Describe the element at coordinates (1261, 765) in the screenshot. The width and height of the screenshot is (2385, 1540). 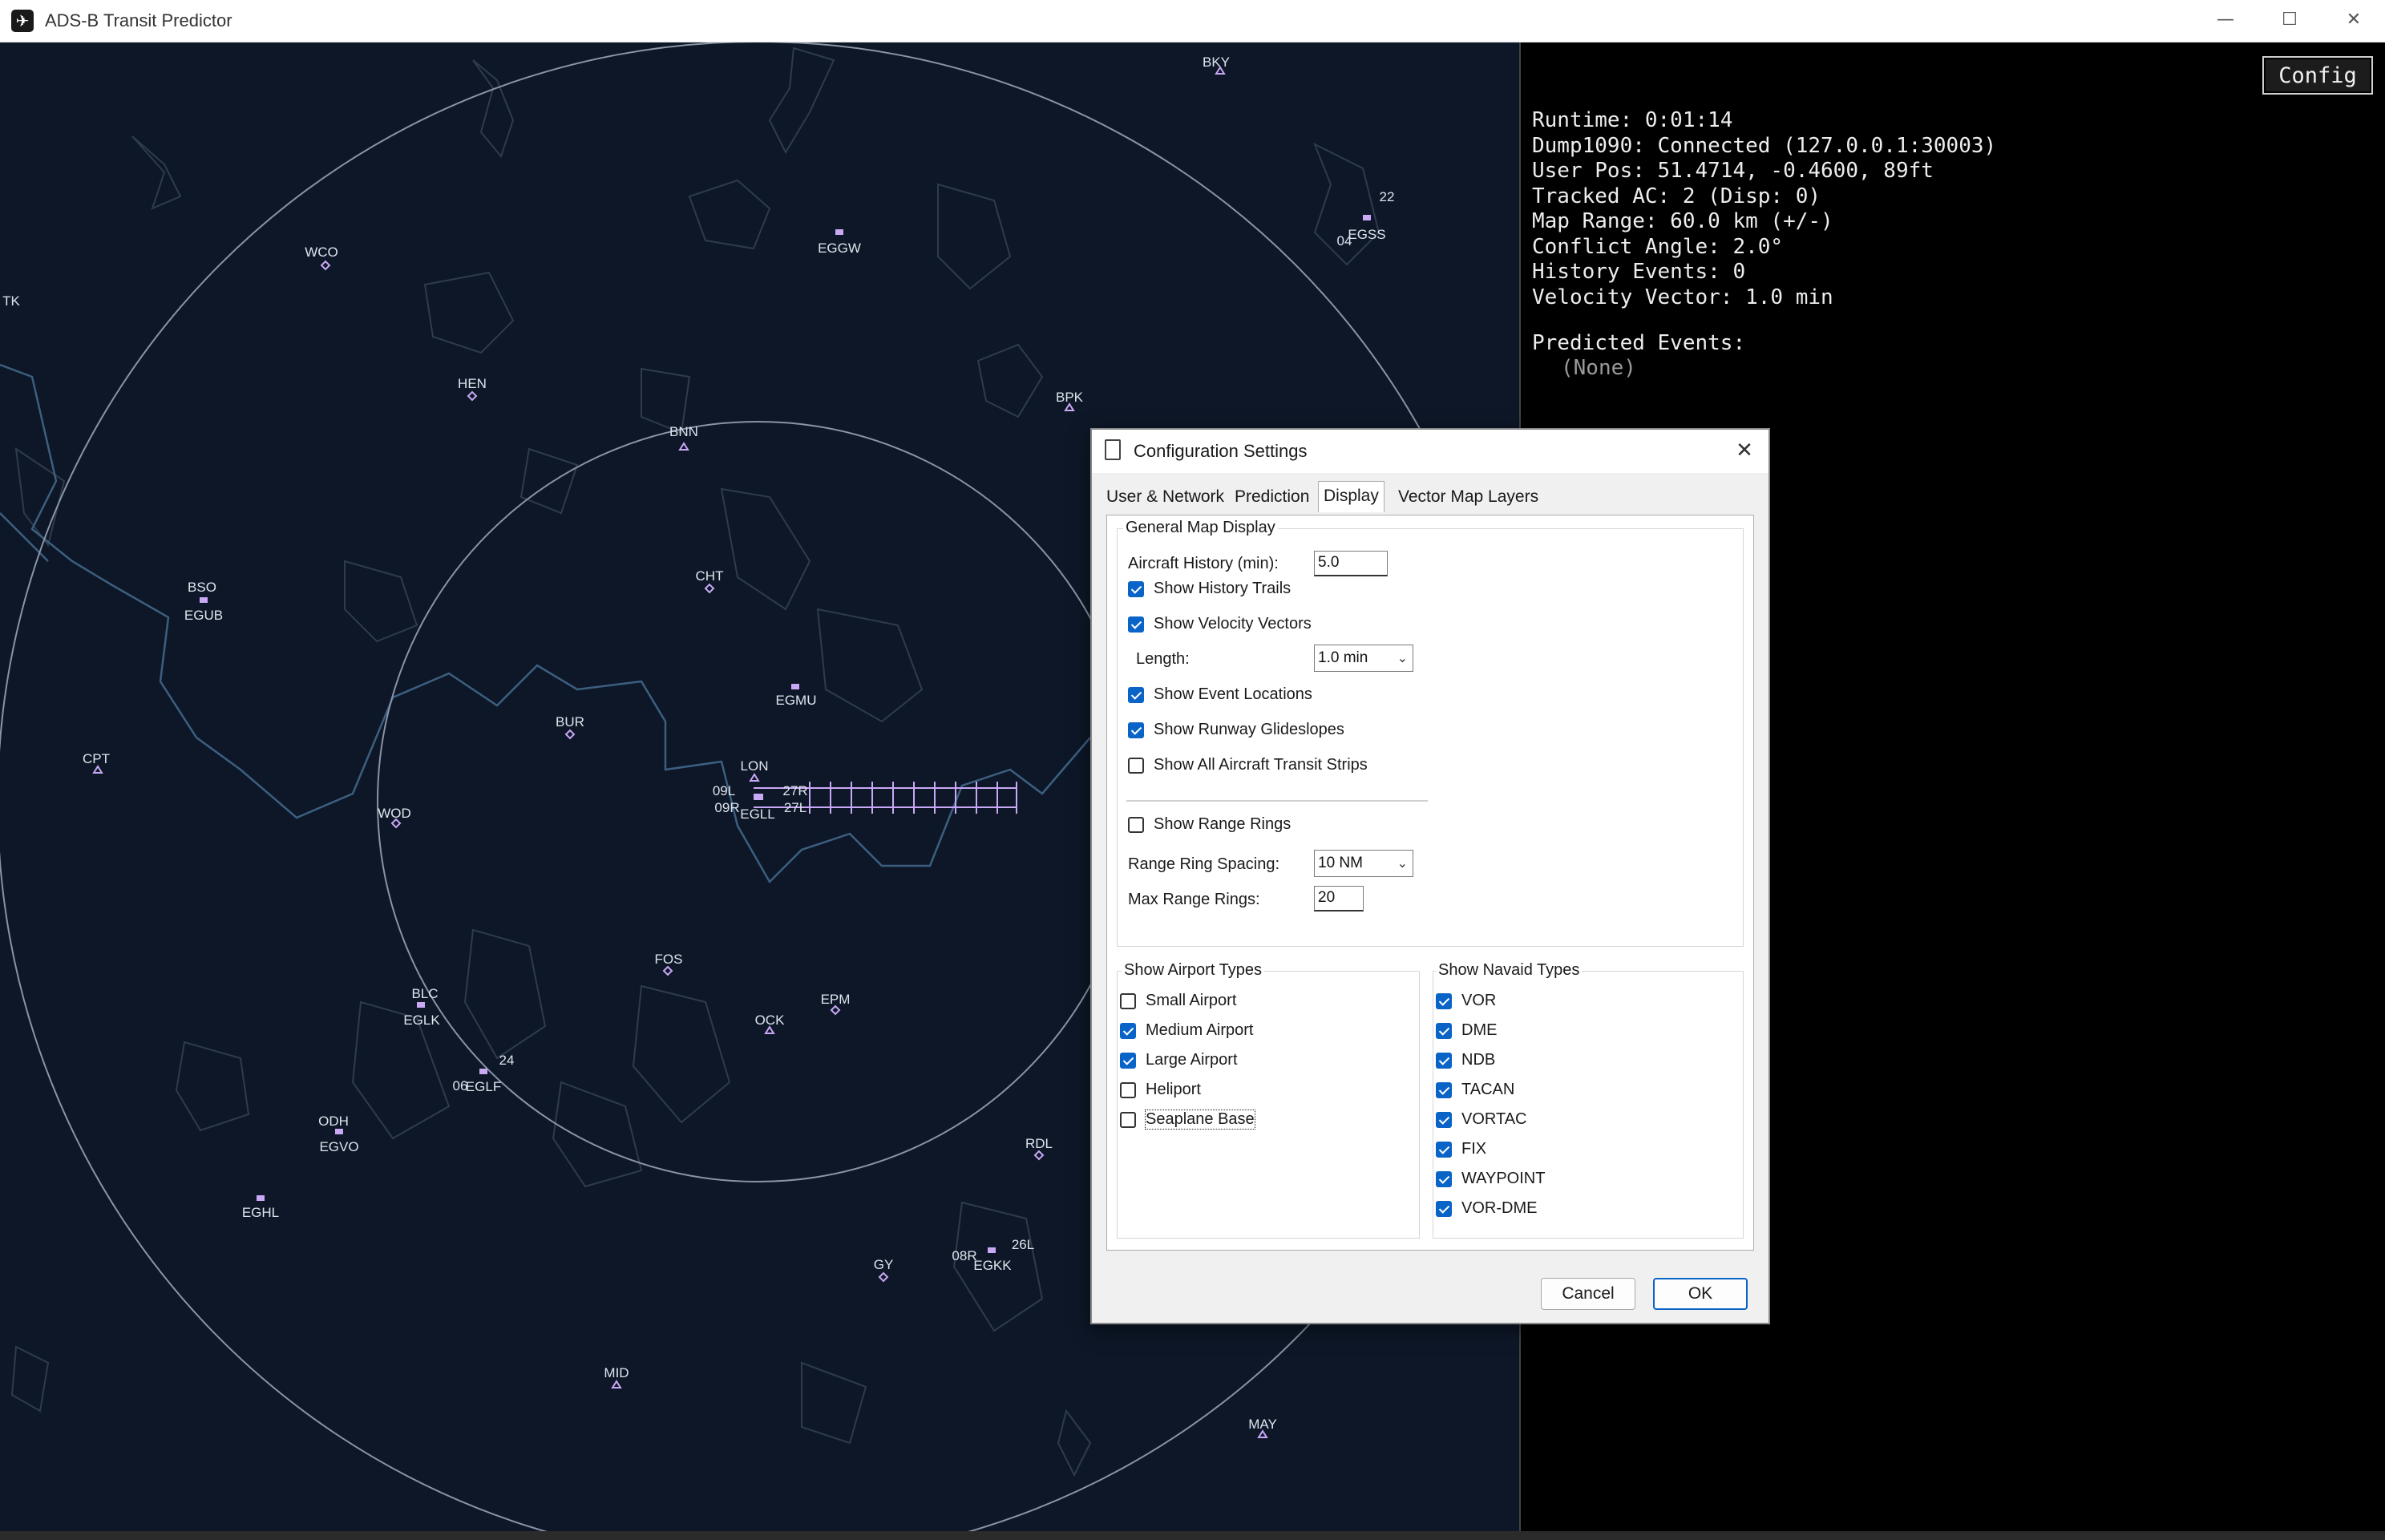
I see `checkbox-label: Show All Aircraft Transit Strips` at that location.